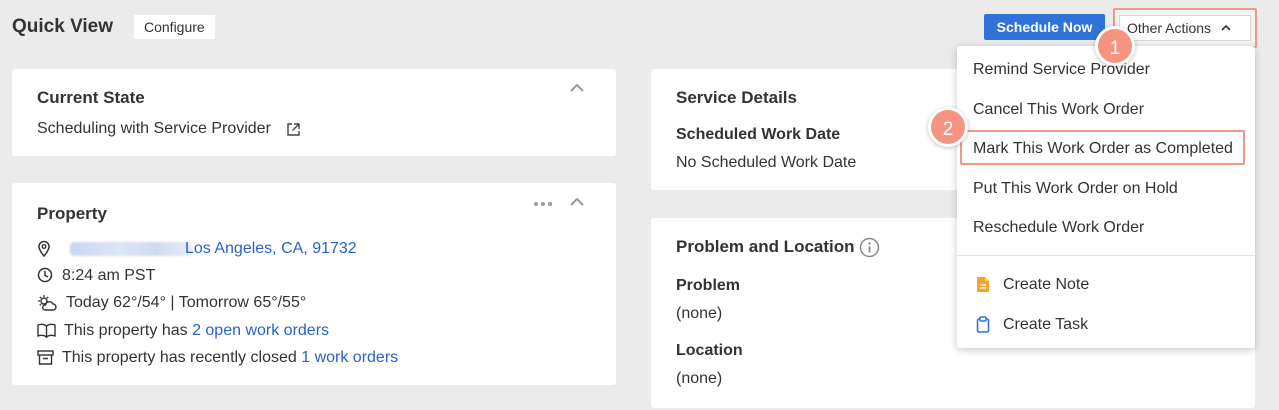  I want to click on book-icon, so click(46, 330).